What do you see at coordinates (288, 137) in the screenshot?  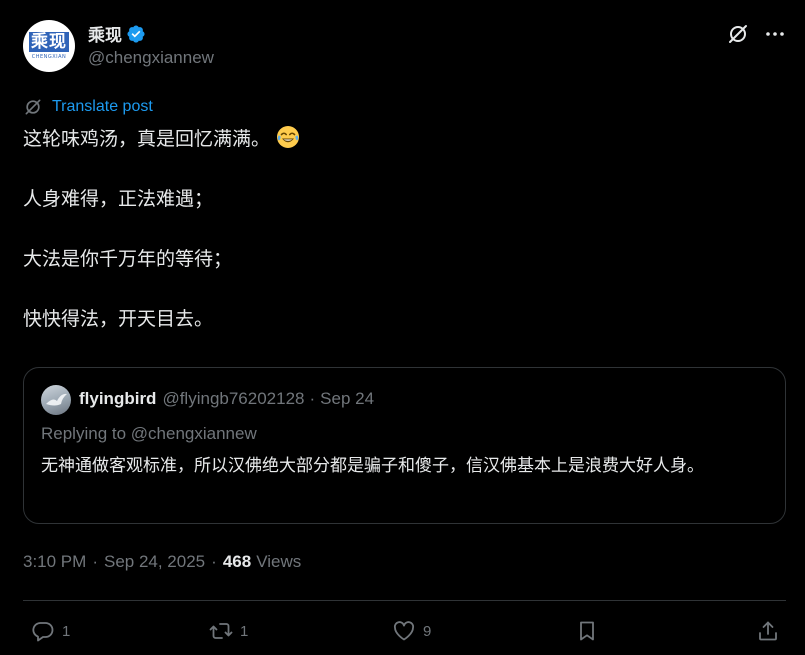 I see `face-with-tears-of-joy-icon` at bounding box center [288, 137].